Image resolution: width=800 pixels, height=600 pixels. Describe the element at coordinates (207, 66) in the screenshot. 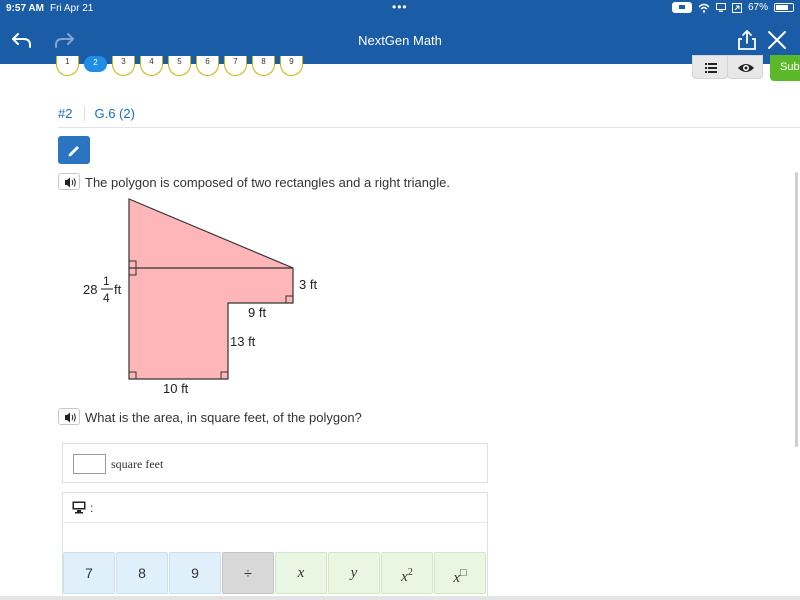

I see `question-tab-6: 6` at that location.